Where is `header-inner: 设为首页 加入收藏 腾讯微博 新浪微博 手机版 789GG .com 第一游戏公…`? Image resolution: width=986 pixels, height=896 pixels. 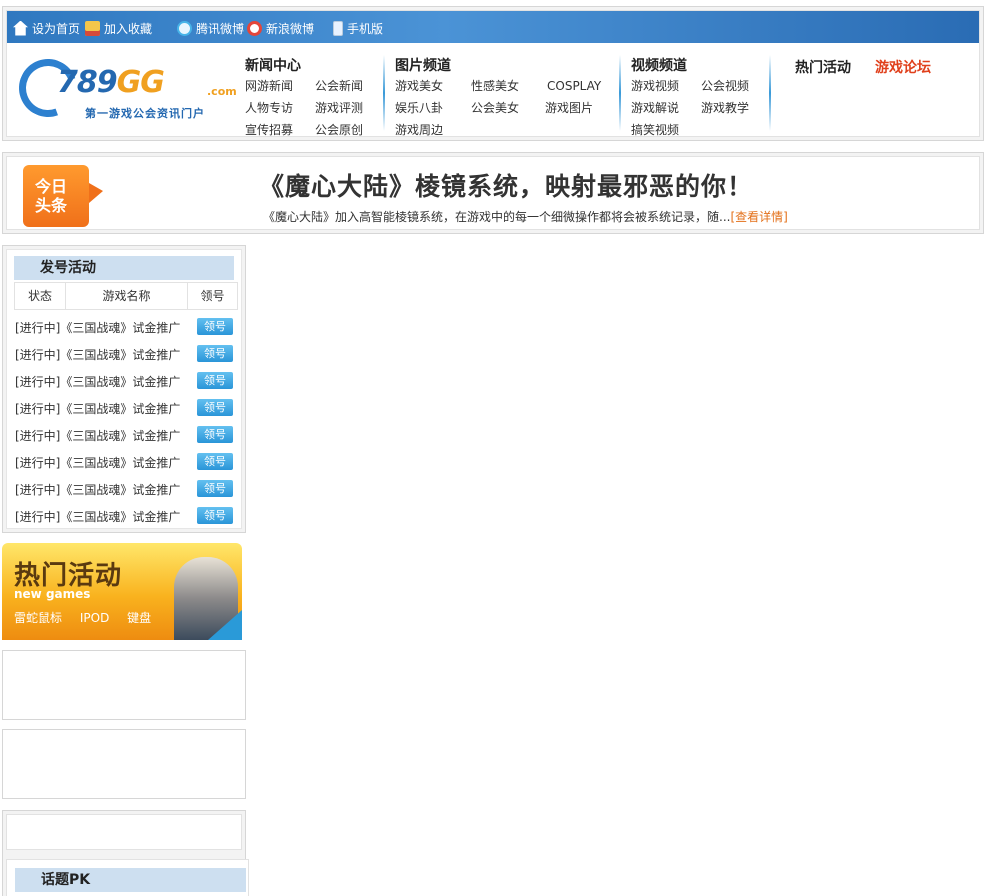 header-inner: 设为首页 加入收藏 腾讯微博 新浪微博 手机版 789GG .com 第一游戏公… is located at coordinates (493, 73).